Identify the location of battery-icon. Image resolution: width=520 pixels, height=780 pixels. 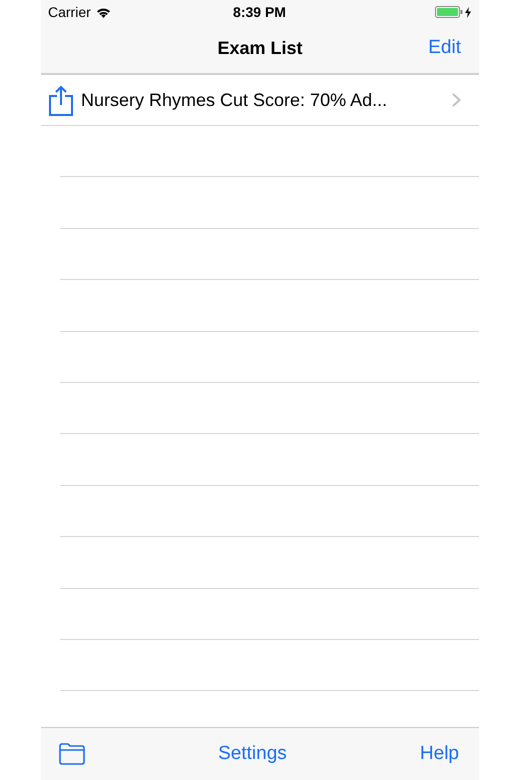
(449, 12).